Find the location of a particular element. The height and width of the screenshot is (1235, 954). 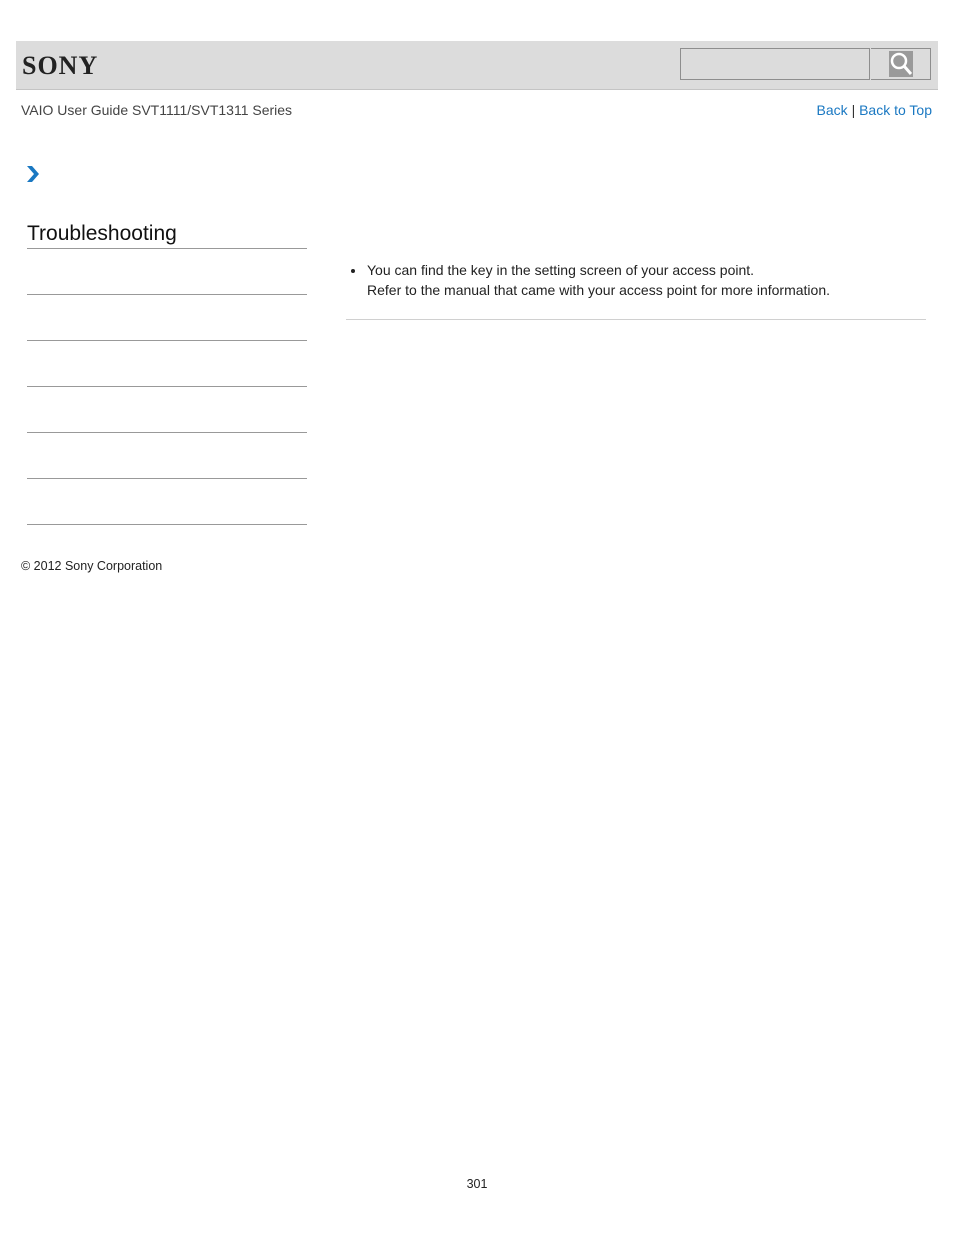

search-icon is located at coordinates (900, 64).